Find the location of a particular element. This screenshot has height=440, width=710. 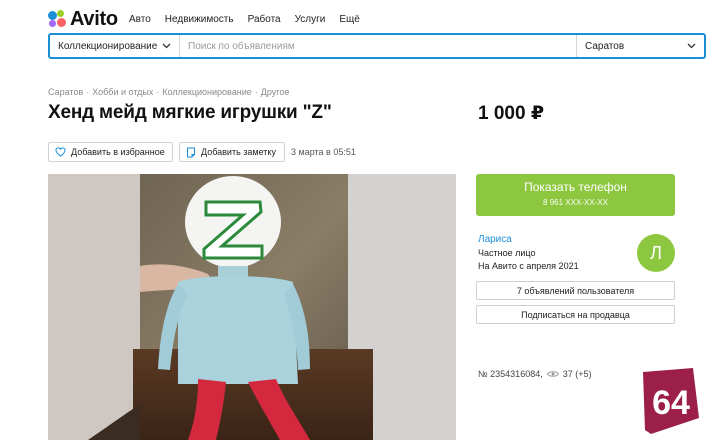

subscribe-seller-button: Подписаться на продавца is located at coordinates (575, 314).